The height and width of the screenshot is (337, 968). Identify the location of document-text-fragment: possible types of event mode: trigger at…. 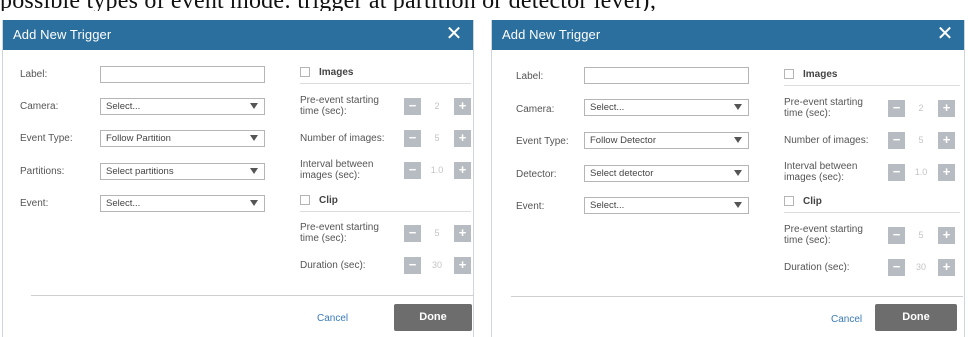
(484, 5).